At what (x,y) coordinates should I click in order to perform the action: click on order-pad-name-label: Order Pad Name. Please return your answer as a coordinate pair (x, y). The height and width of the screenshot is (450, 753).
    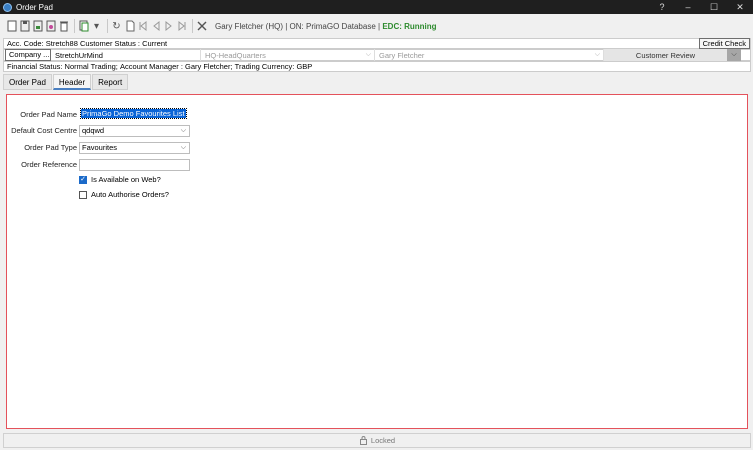
    Looking at the image, I should click on (48, 114).